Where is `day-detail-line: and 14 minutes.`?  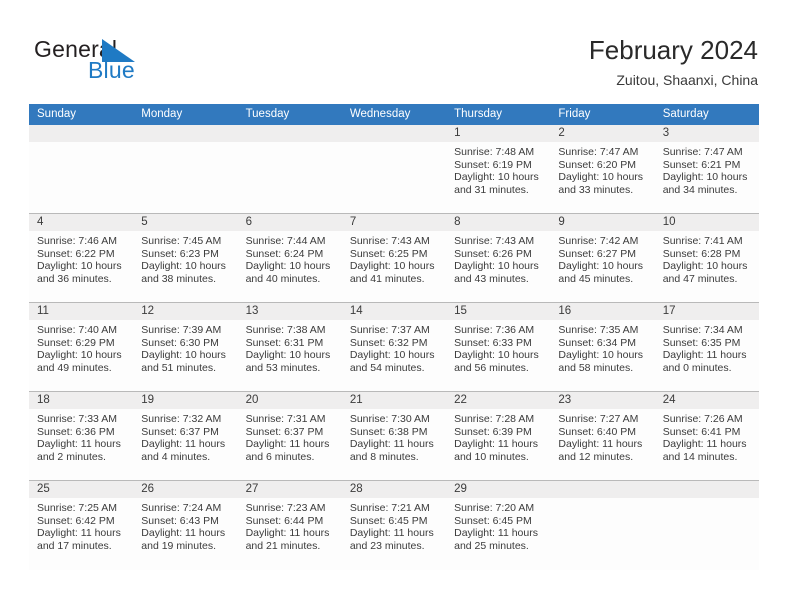 day-detail-line: and 14 minutes. is located at coordinates (700, 456).